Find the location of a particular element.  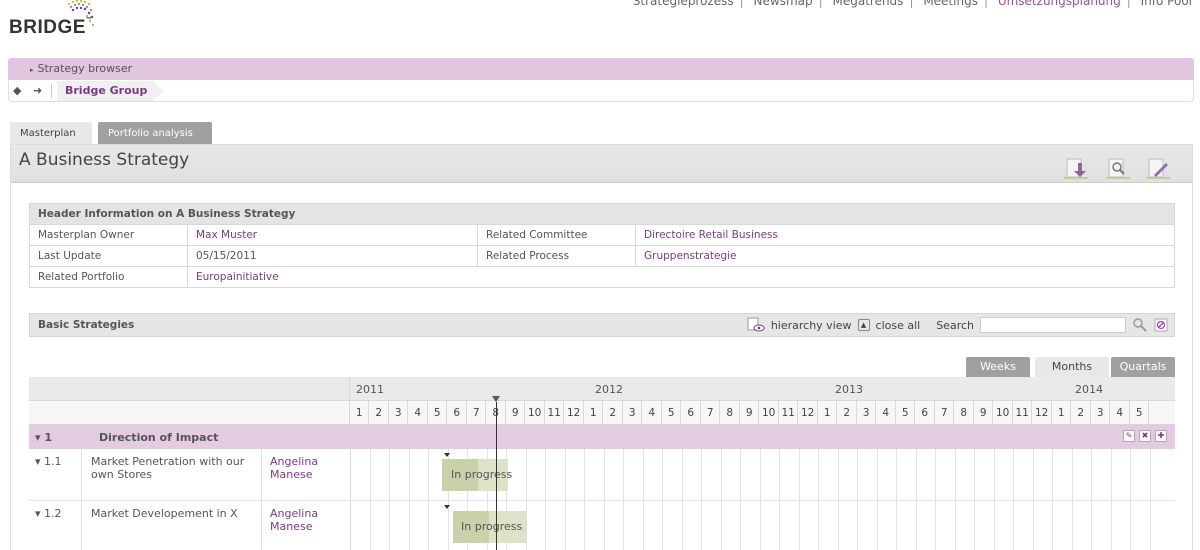

bridge-logo: BRIDGE™ is located at coordinates (69, 20).